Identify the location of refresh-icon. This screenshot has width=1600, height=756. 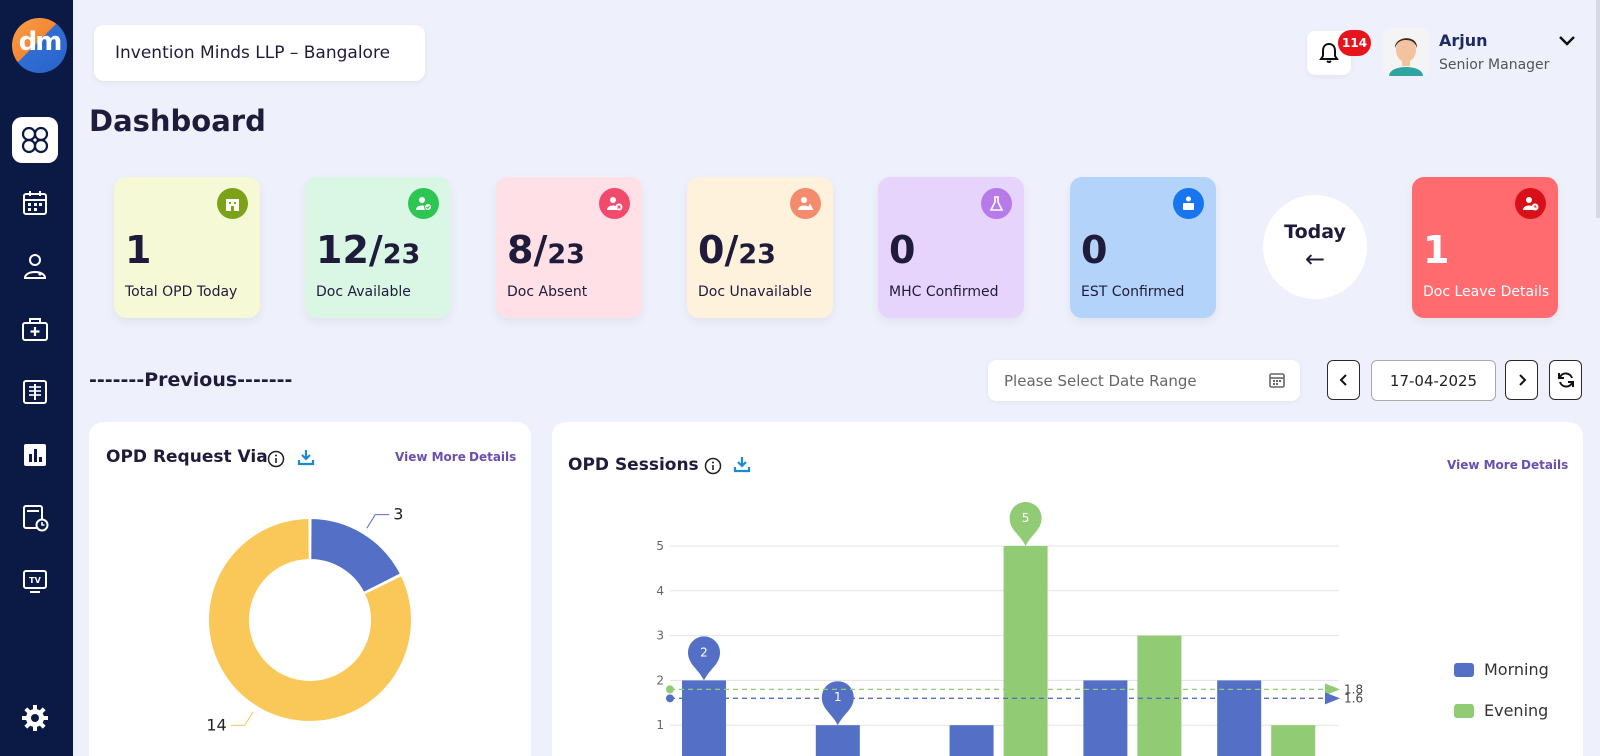
(1565, 380).